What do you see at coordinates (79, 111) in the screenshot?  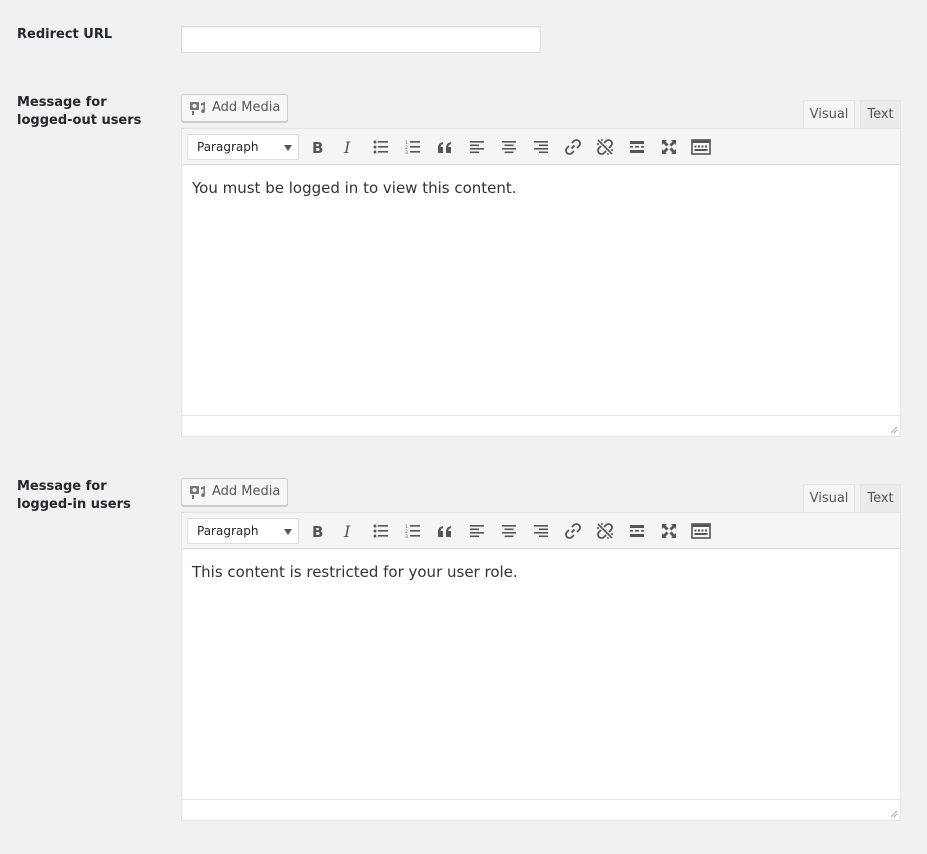 I see `logged-out-message-label: Message for logged-out users` at bounding box center [79, 111].